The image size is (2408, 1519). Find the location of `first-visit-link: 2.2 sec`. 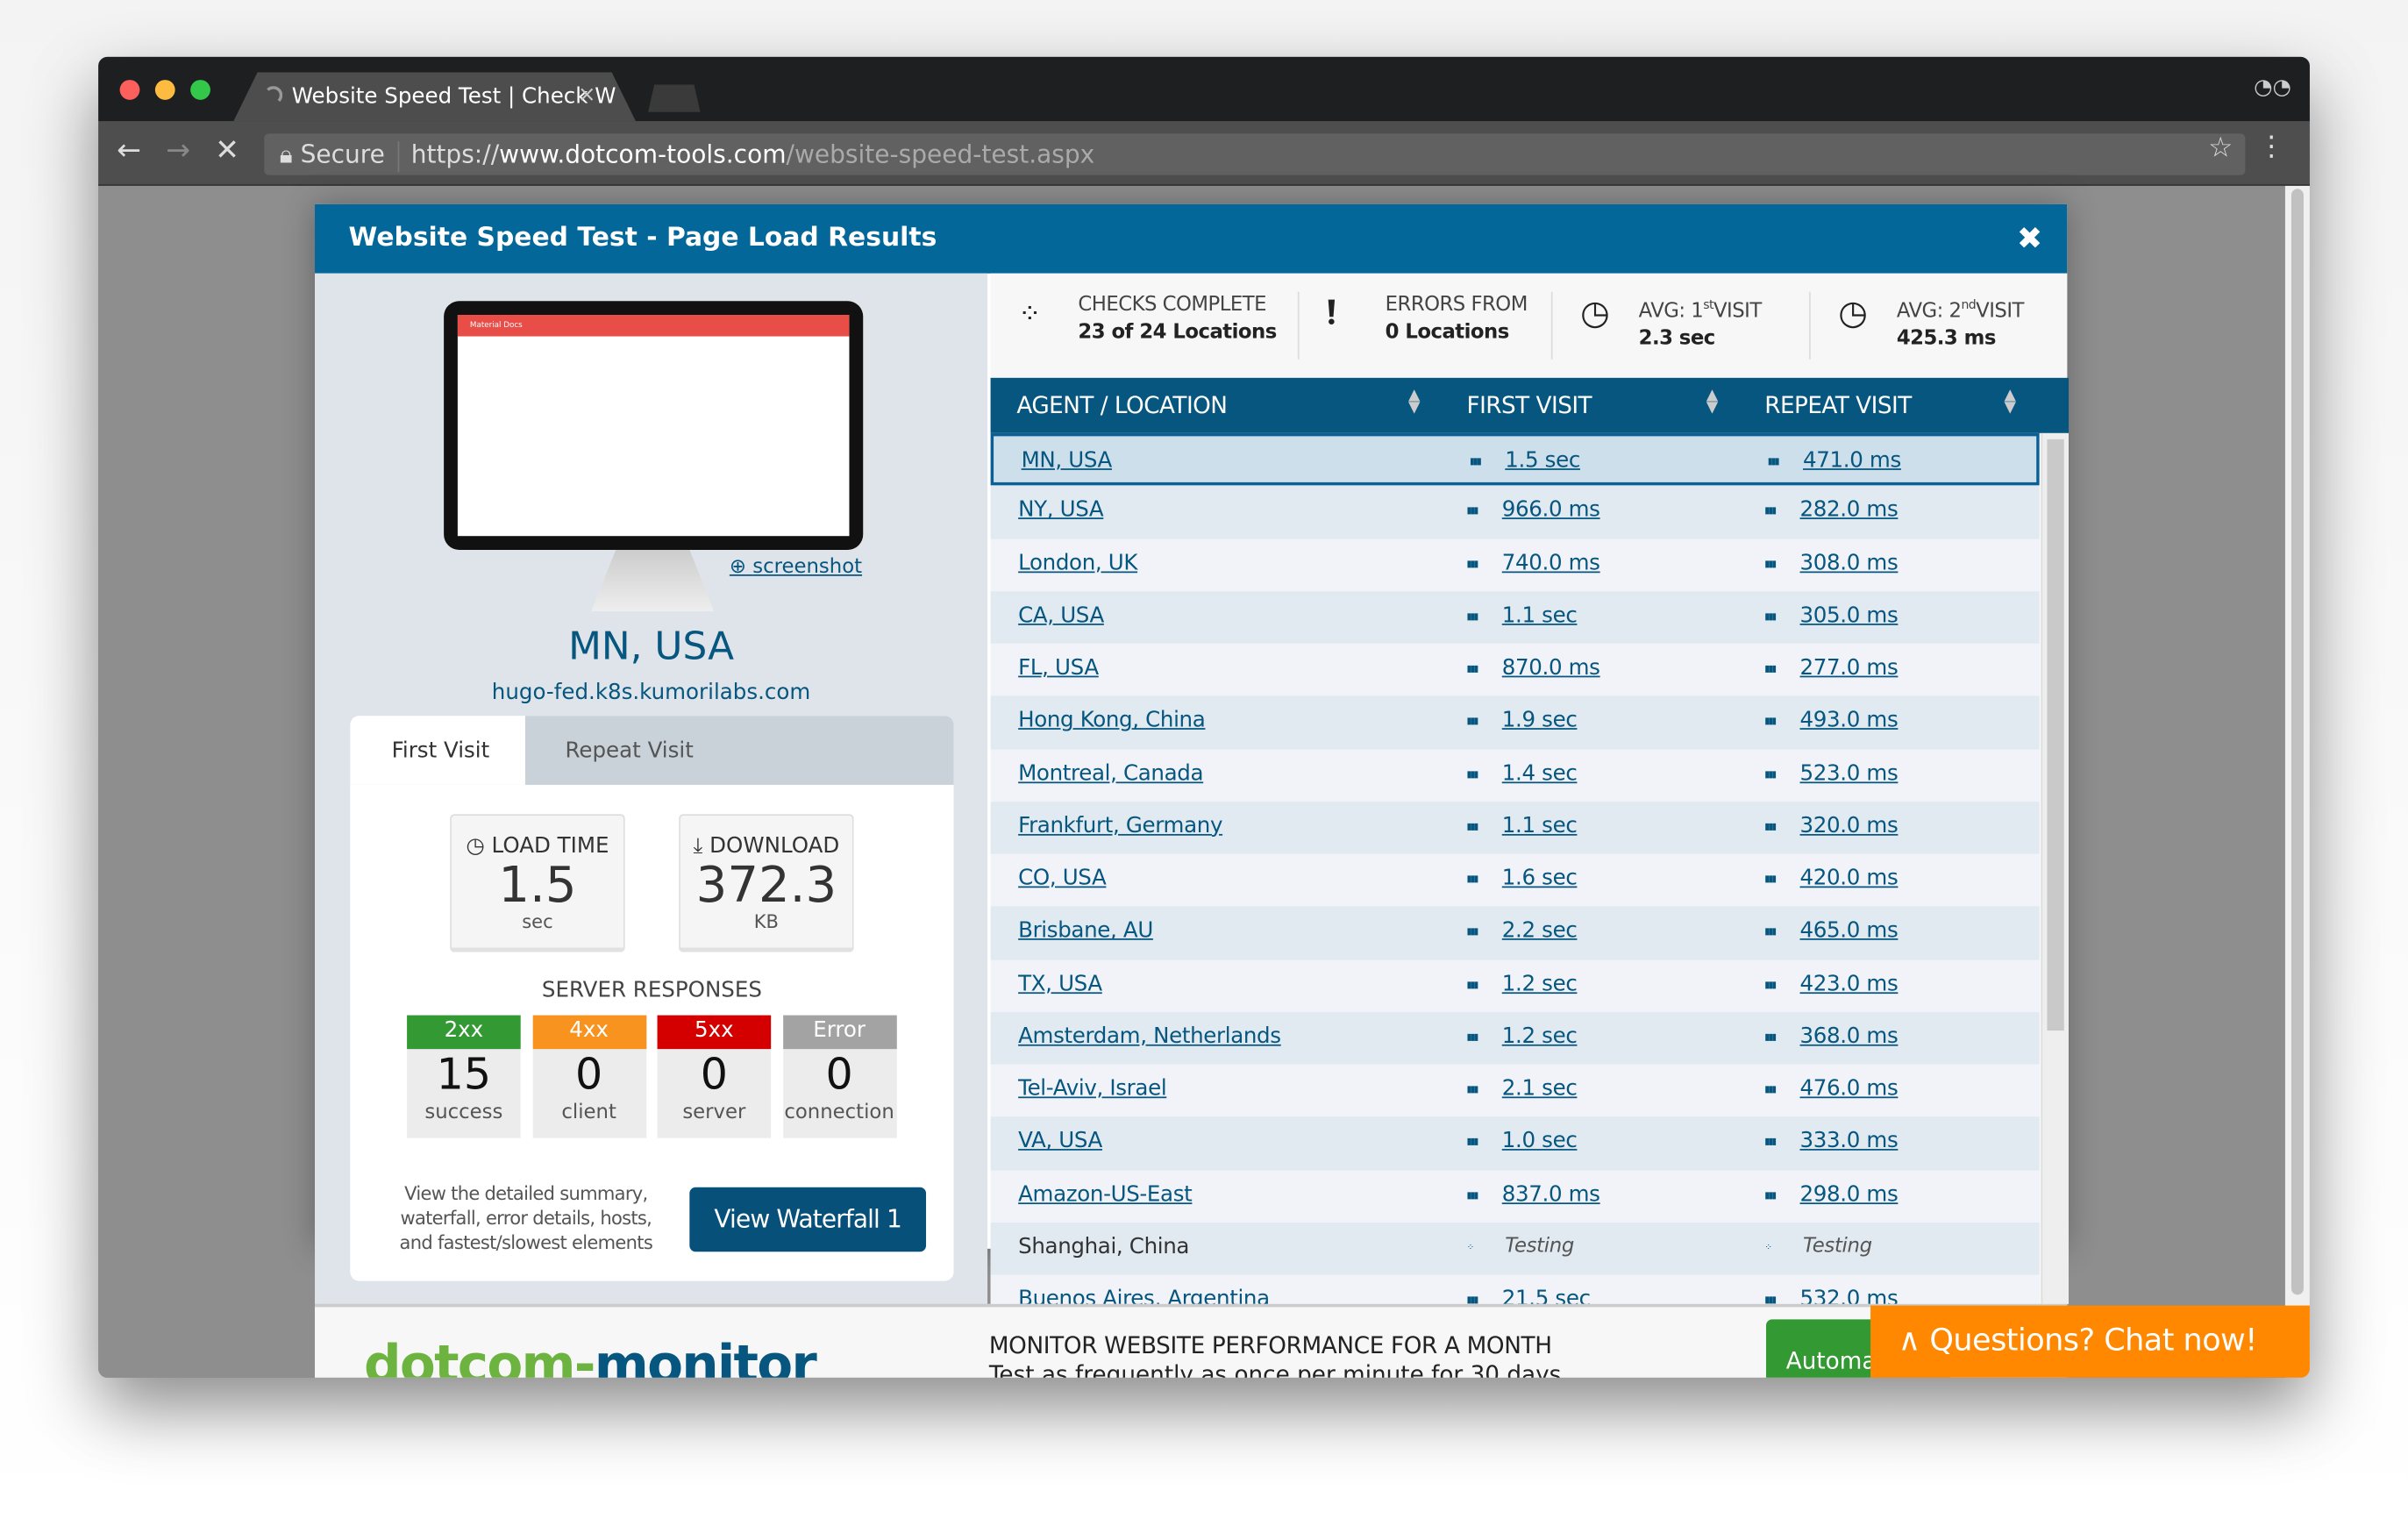

first-visit-link: 2.2 sec is located at coordinates (1540, 931).